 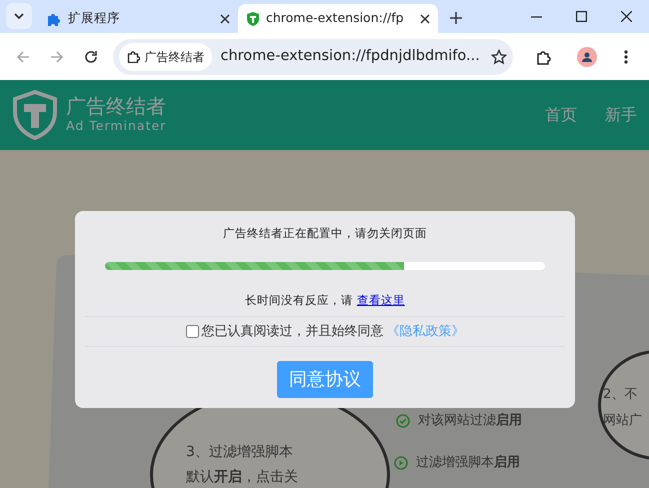 What do you see at coordinates (138, 18) in the screenshot?
I see `browser-tab: 扩展程序` at bounding box center [138, 18].